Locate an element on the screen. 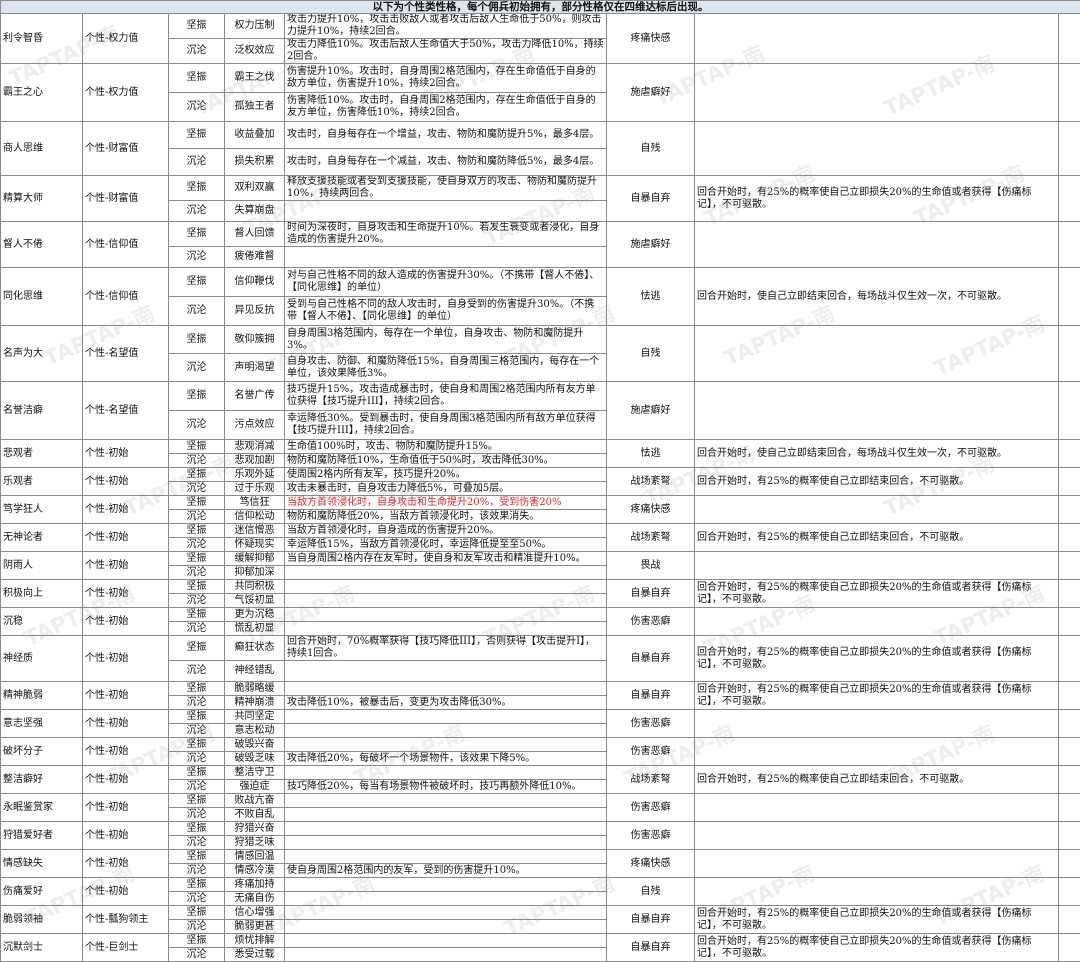 This screenshot has height=962, width=1080. negative-effect-name: 破毁乏味 is located at coordinates (254, 758).